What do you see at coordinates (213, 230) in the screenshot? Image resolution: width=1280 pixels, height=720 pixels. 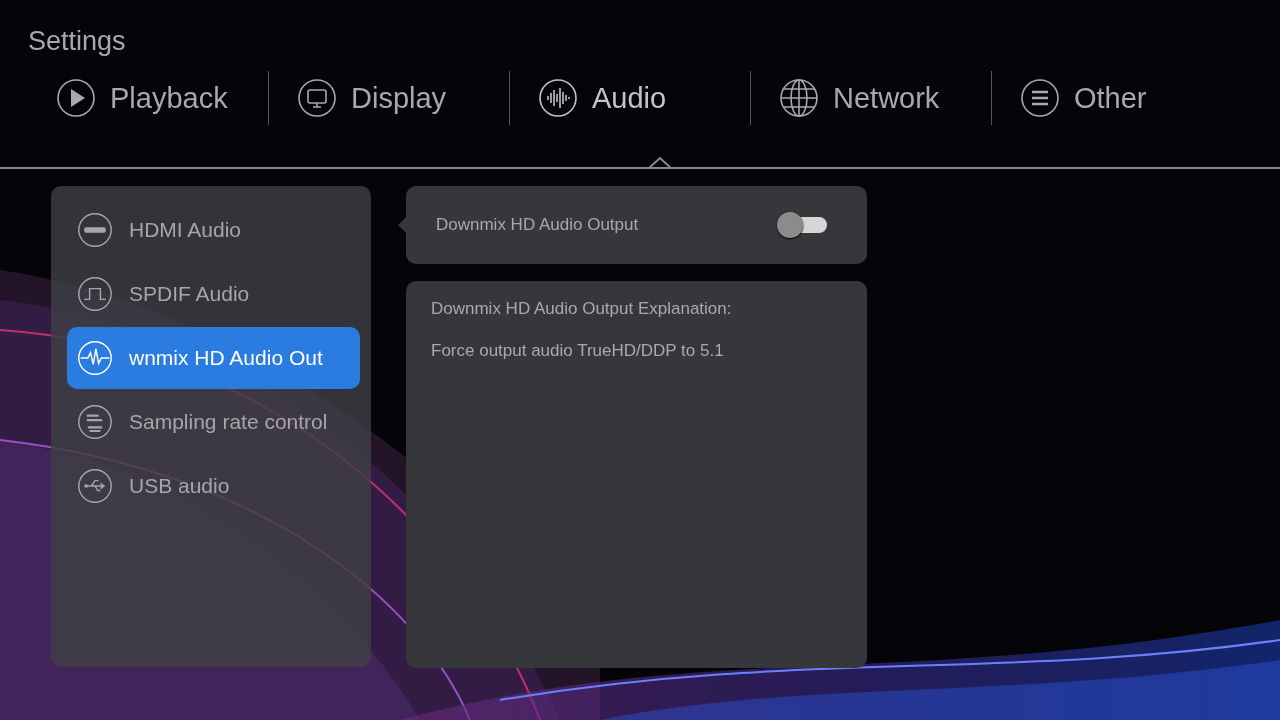 I see `sidebar-item: HDMI Audio` at bounding box center [213, 230].